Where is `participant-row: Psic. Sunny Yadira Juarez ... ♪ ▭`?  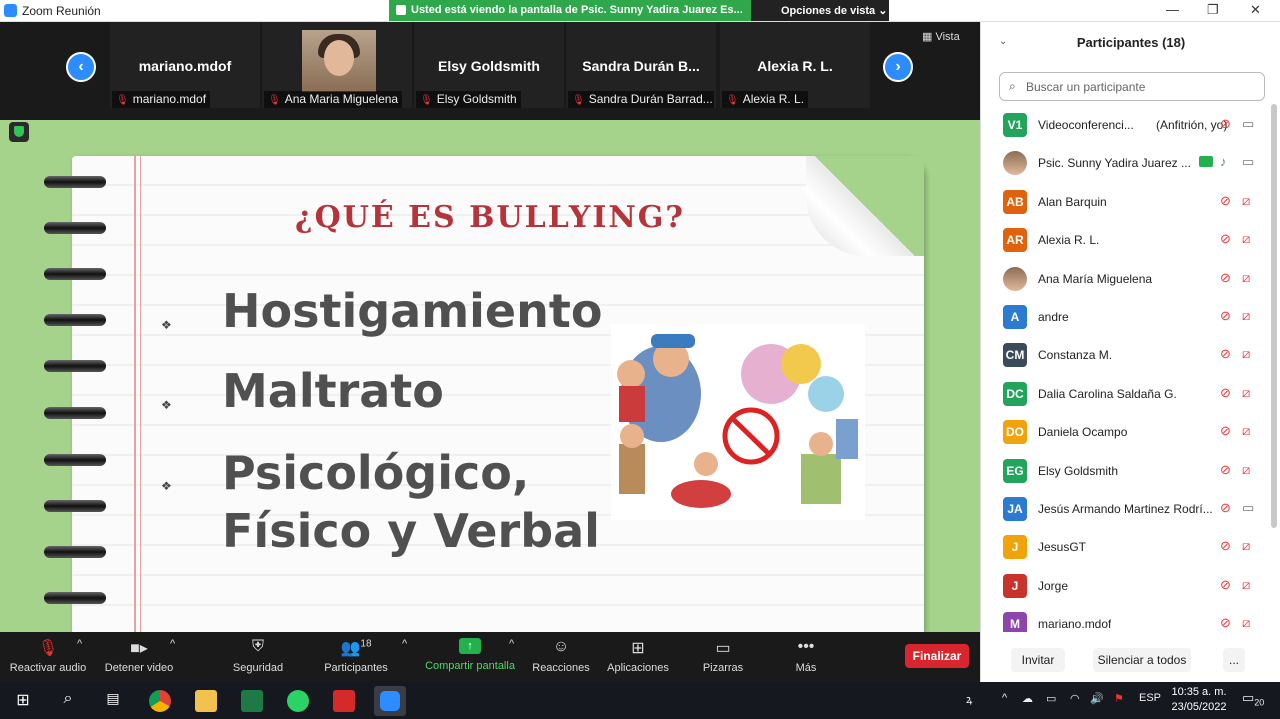
participant-row: Psic. Sunny Yadira Juarez ... ♪ ▭ is located at coordinates (1126, 163).